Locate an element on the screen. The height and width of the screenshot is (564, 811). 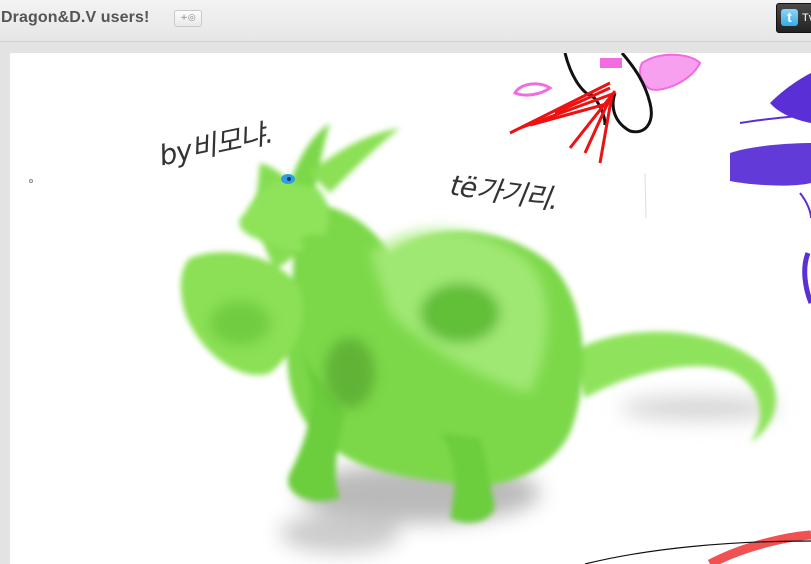
dragon-tail is located at coordinates (673, 387).